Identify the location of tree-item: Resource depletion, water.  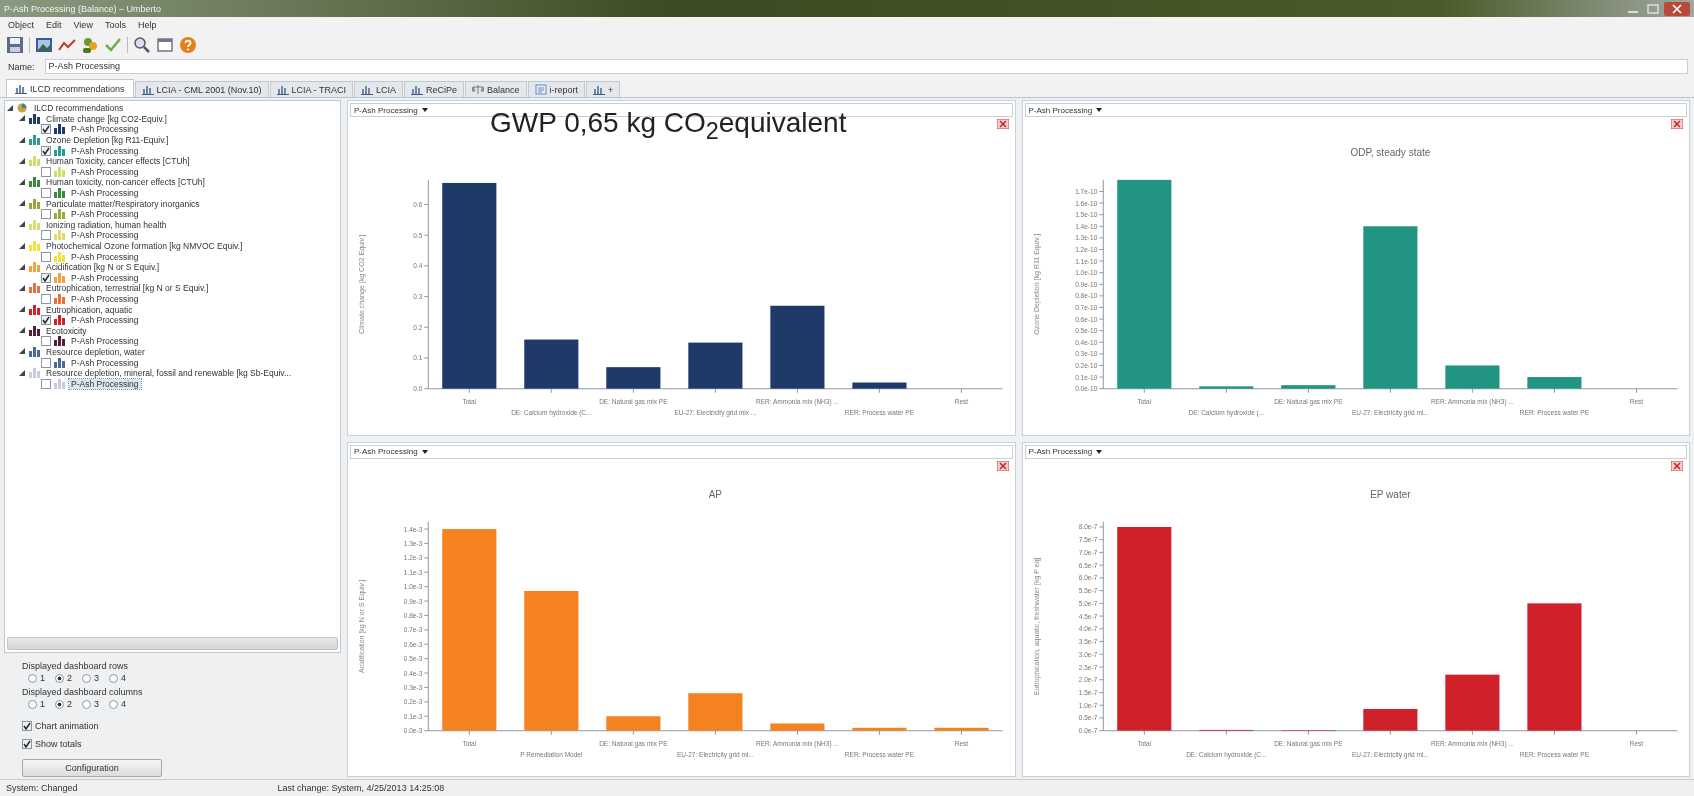
(95, 351).